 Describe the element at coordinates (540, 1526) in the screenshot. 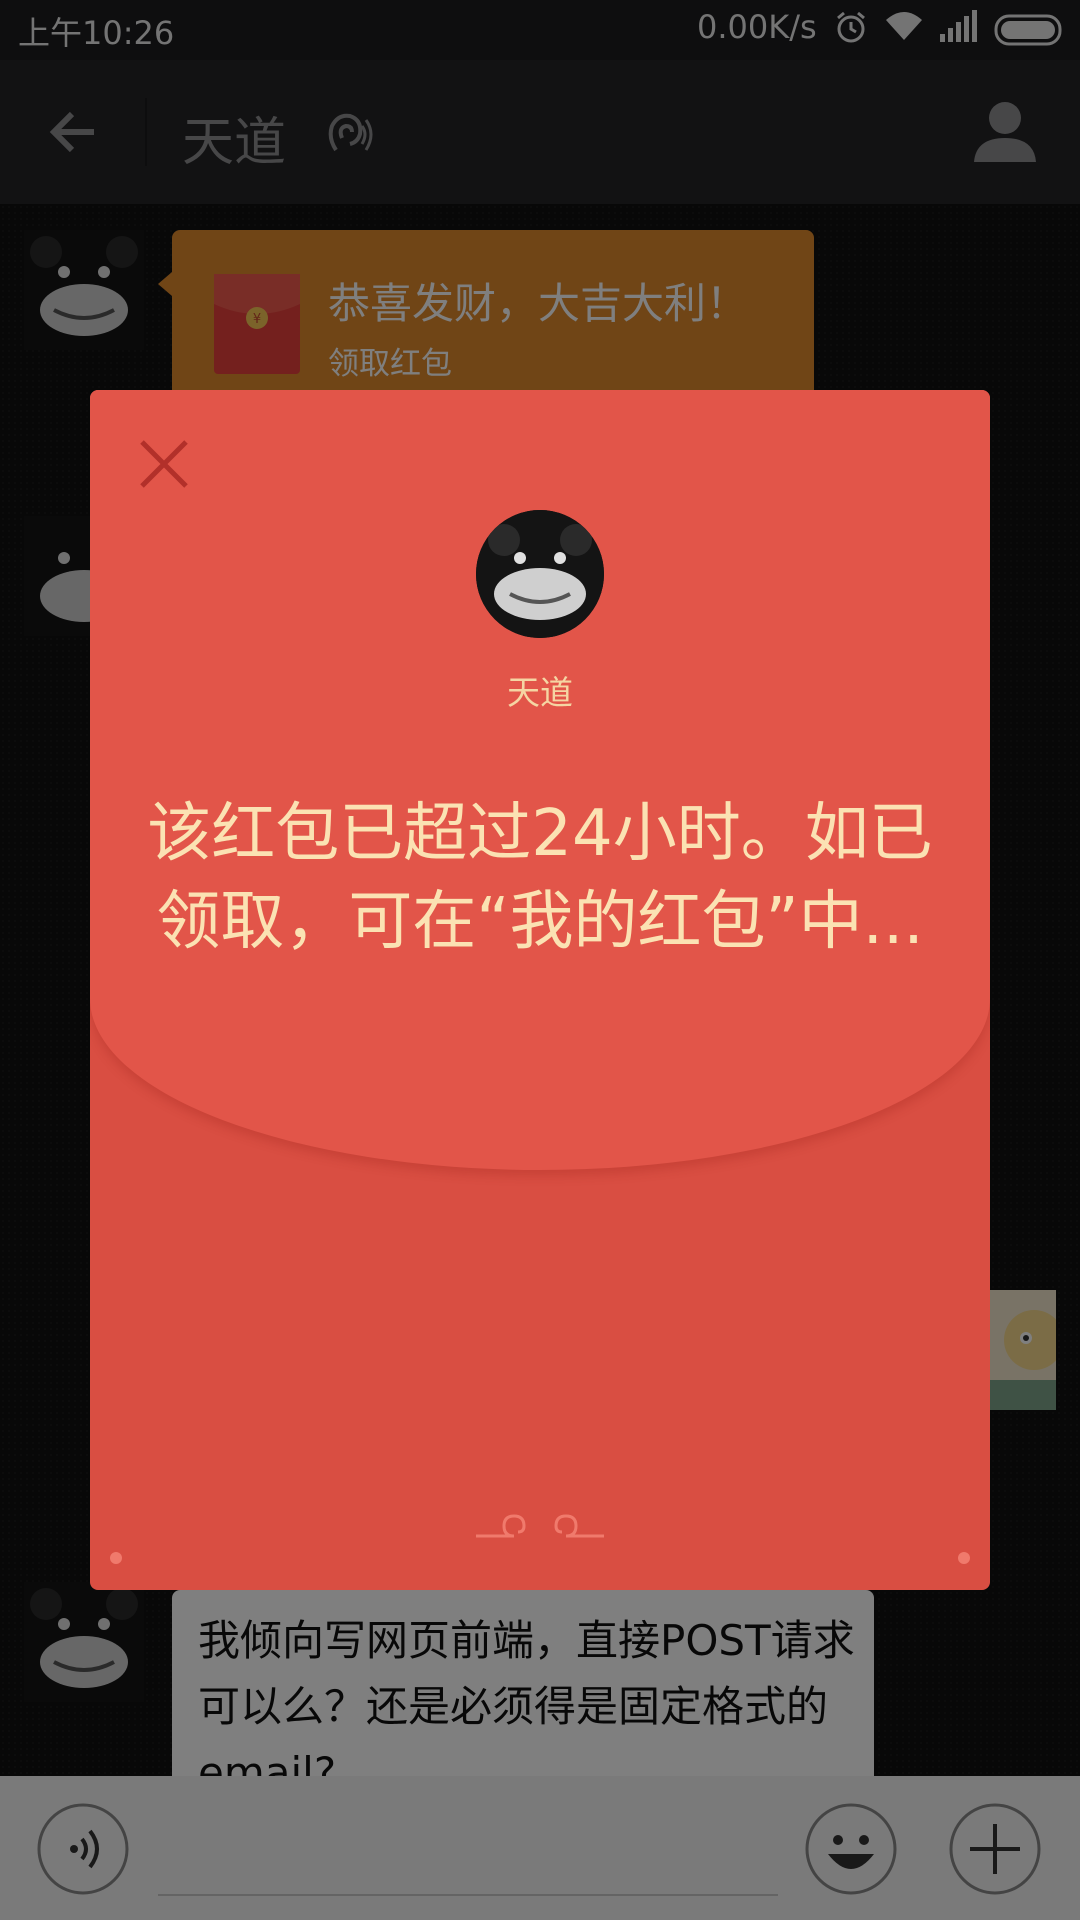

I see `cloud-ornament-icon` at that location.